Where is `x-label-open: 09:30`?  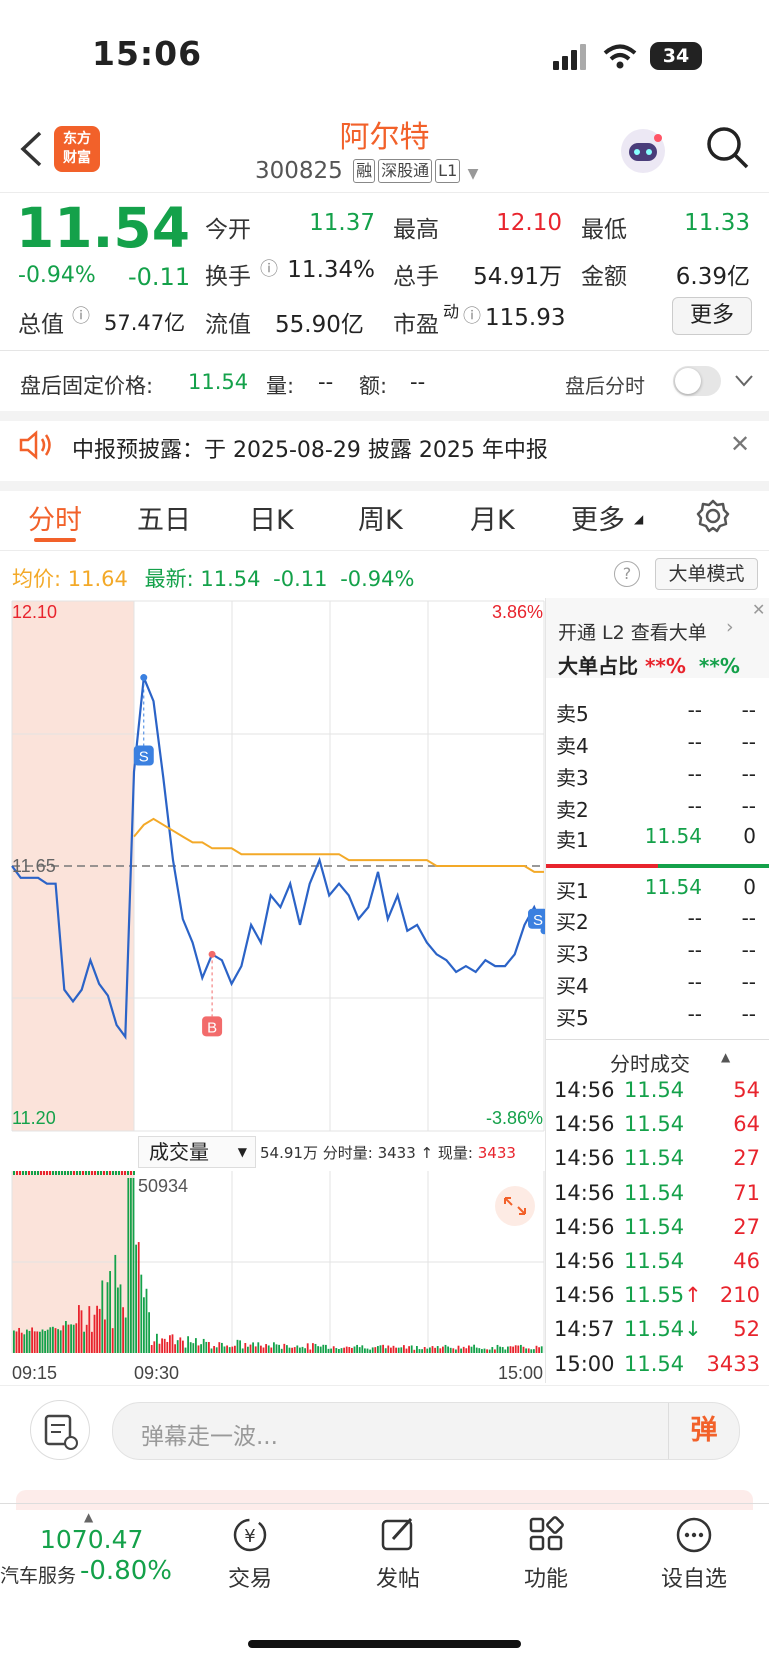 x-label-open: 09:30 is located at coordinates (156, 1373).